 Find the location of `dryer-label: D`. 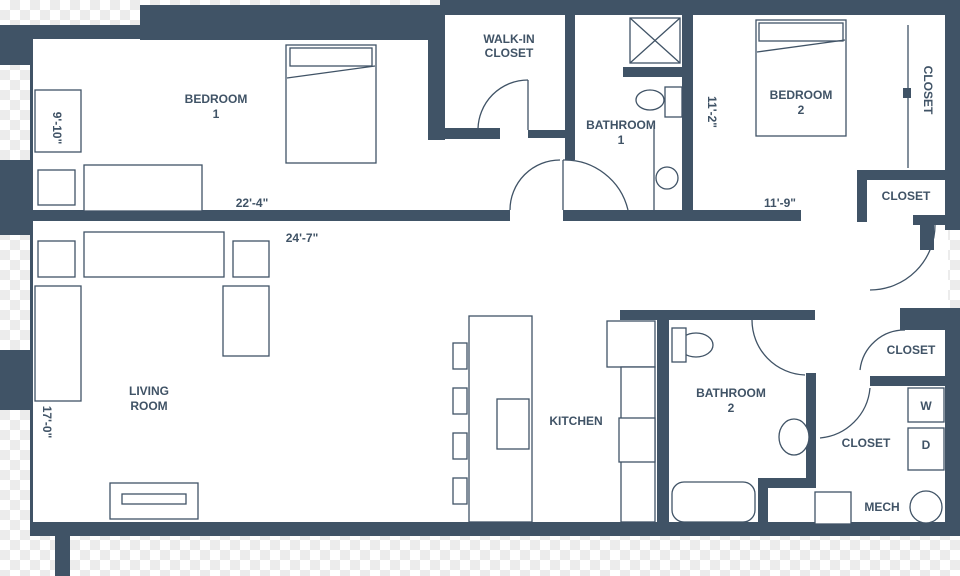

dryer-label: D is located at coordinates (926, 445).